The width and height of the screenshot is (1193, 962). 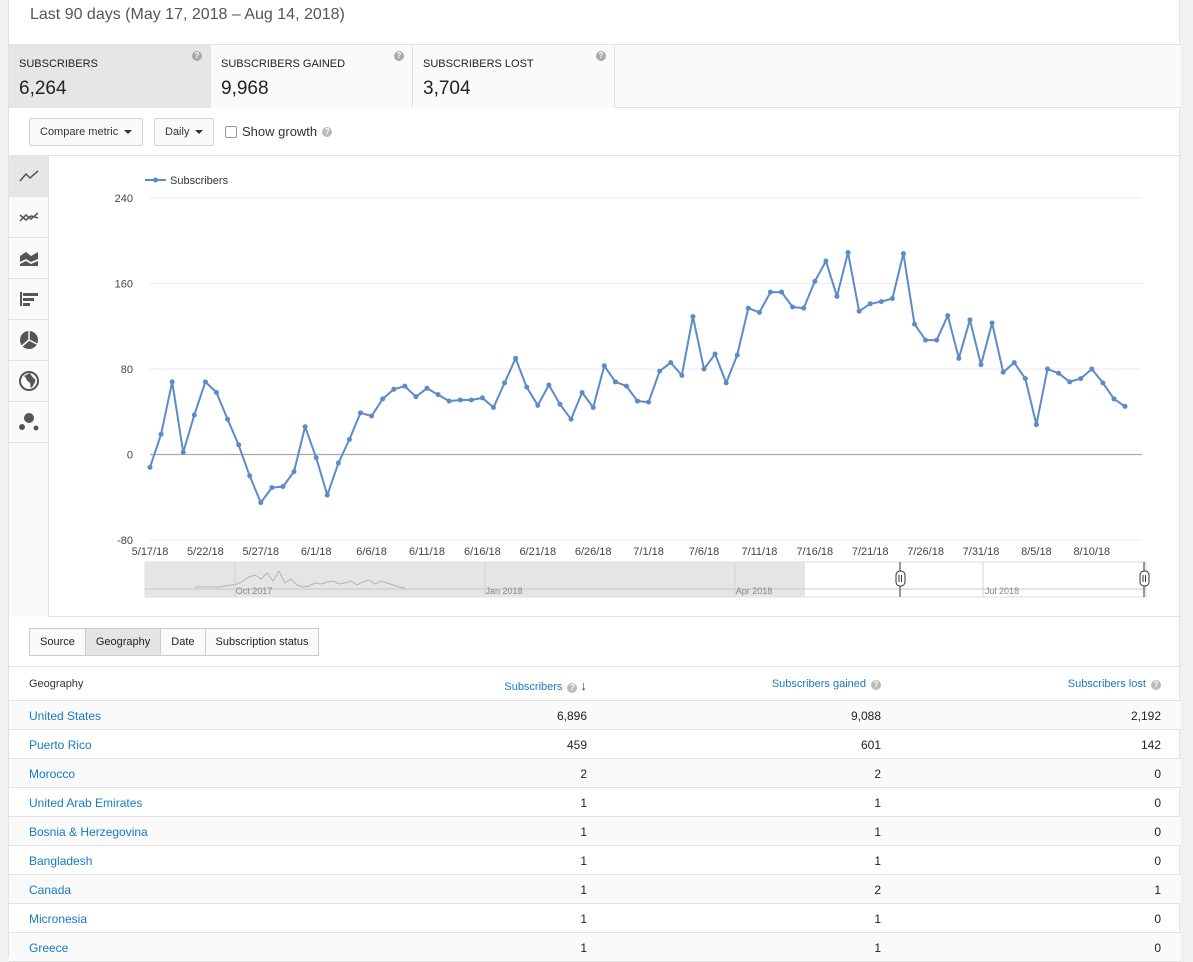 What do you see at coordinates (57, 642) in the screenshot?
I see `tab-source: Source` at bounding box center [57, 642].